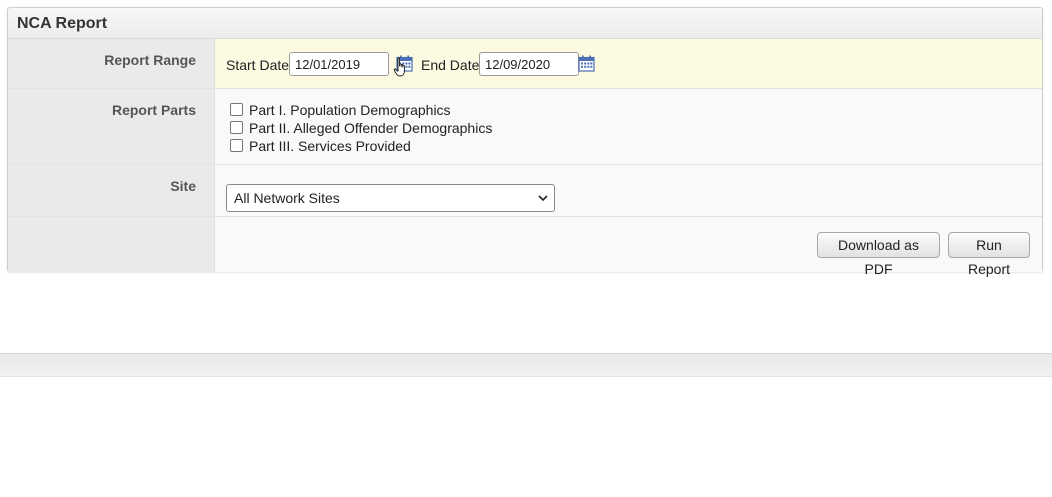 Image resolution: width=1052 pixels, height=497 pixels. I want to click on report-range-label: Report Range, so click(111, 63).